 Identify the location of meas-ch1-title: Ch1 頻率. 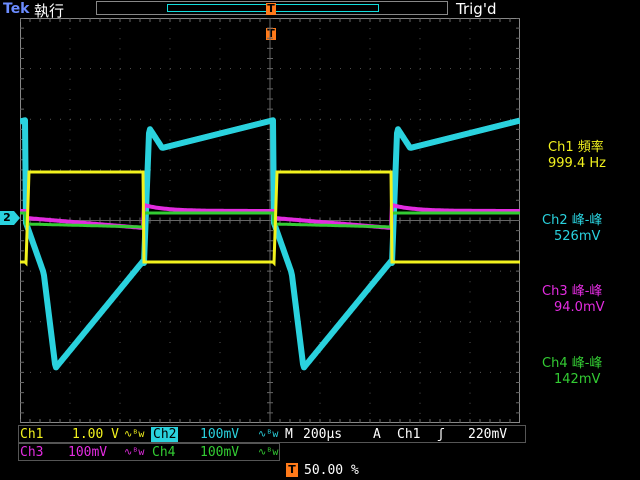
(576, 147).